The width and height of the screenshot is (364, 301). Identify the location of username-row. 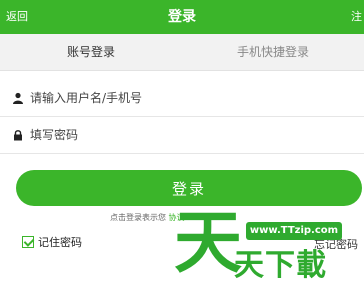
(182, 98).